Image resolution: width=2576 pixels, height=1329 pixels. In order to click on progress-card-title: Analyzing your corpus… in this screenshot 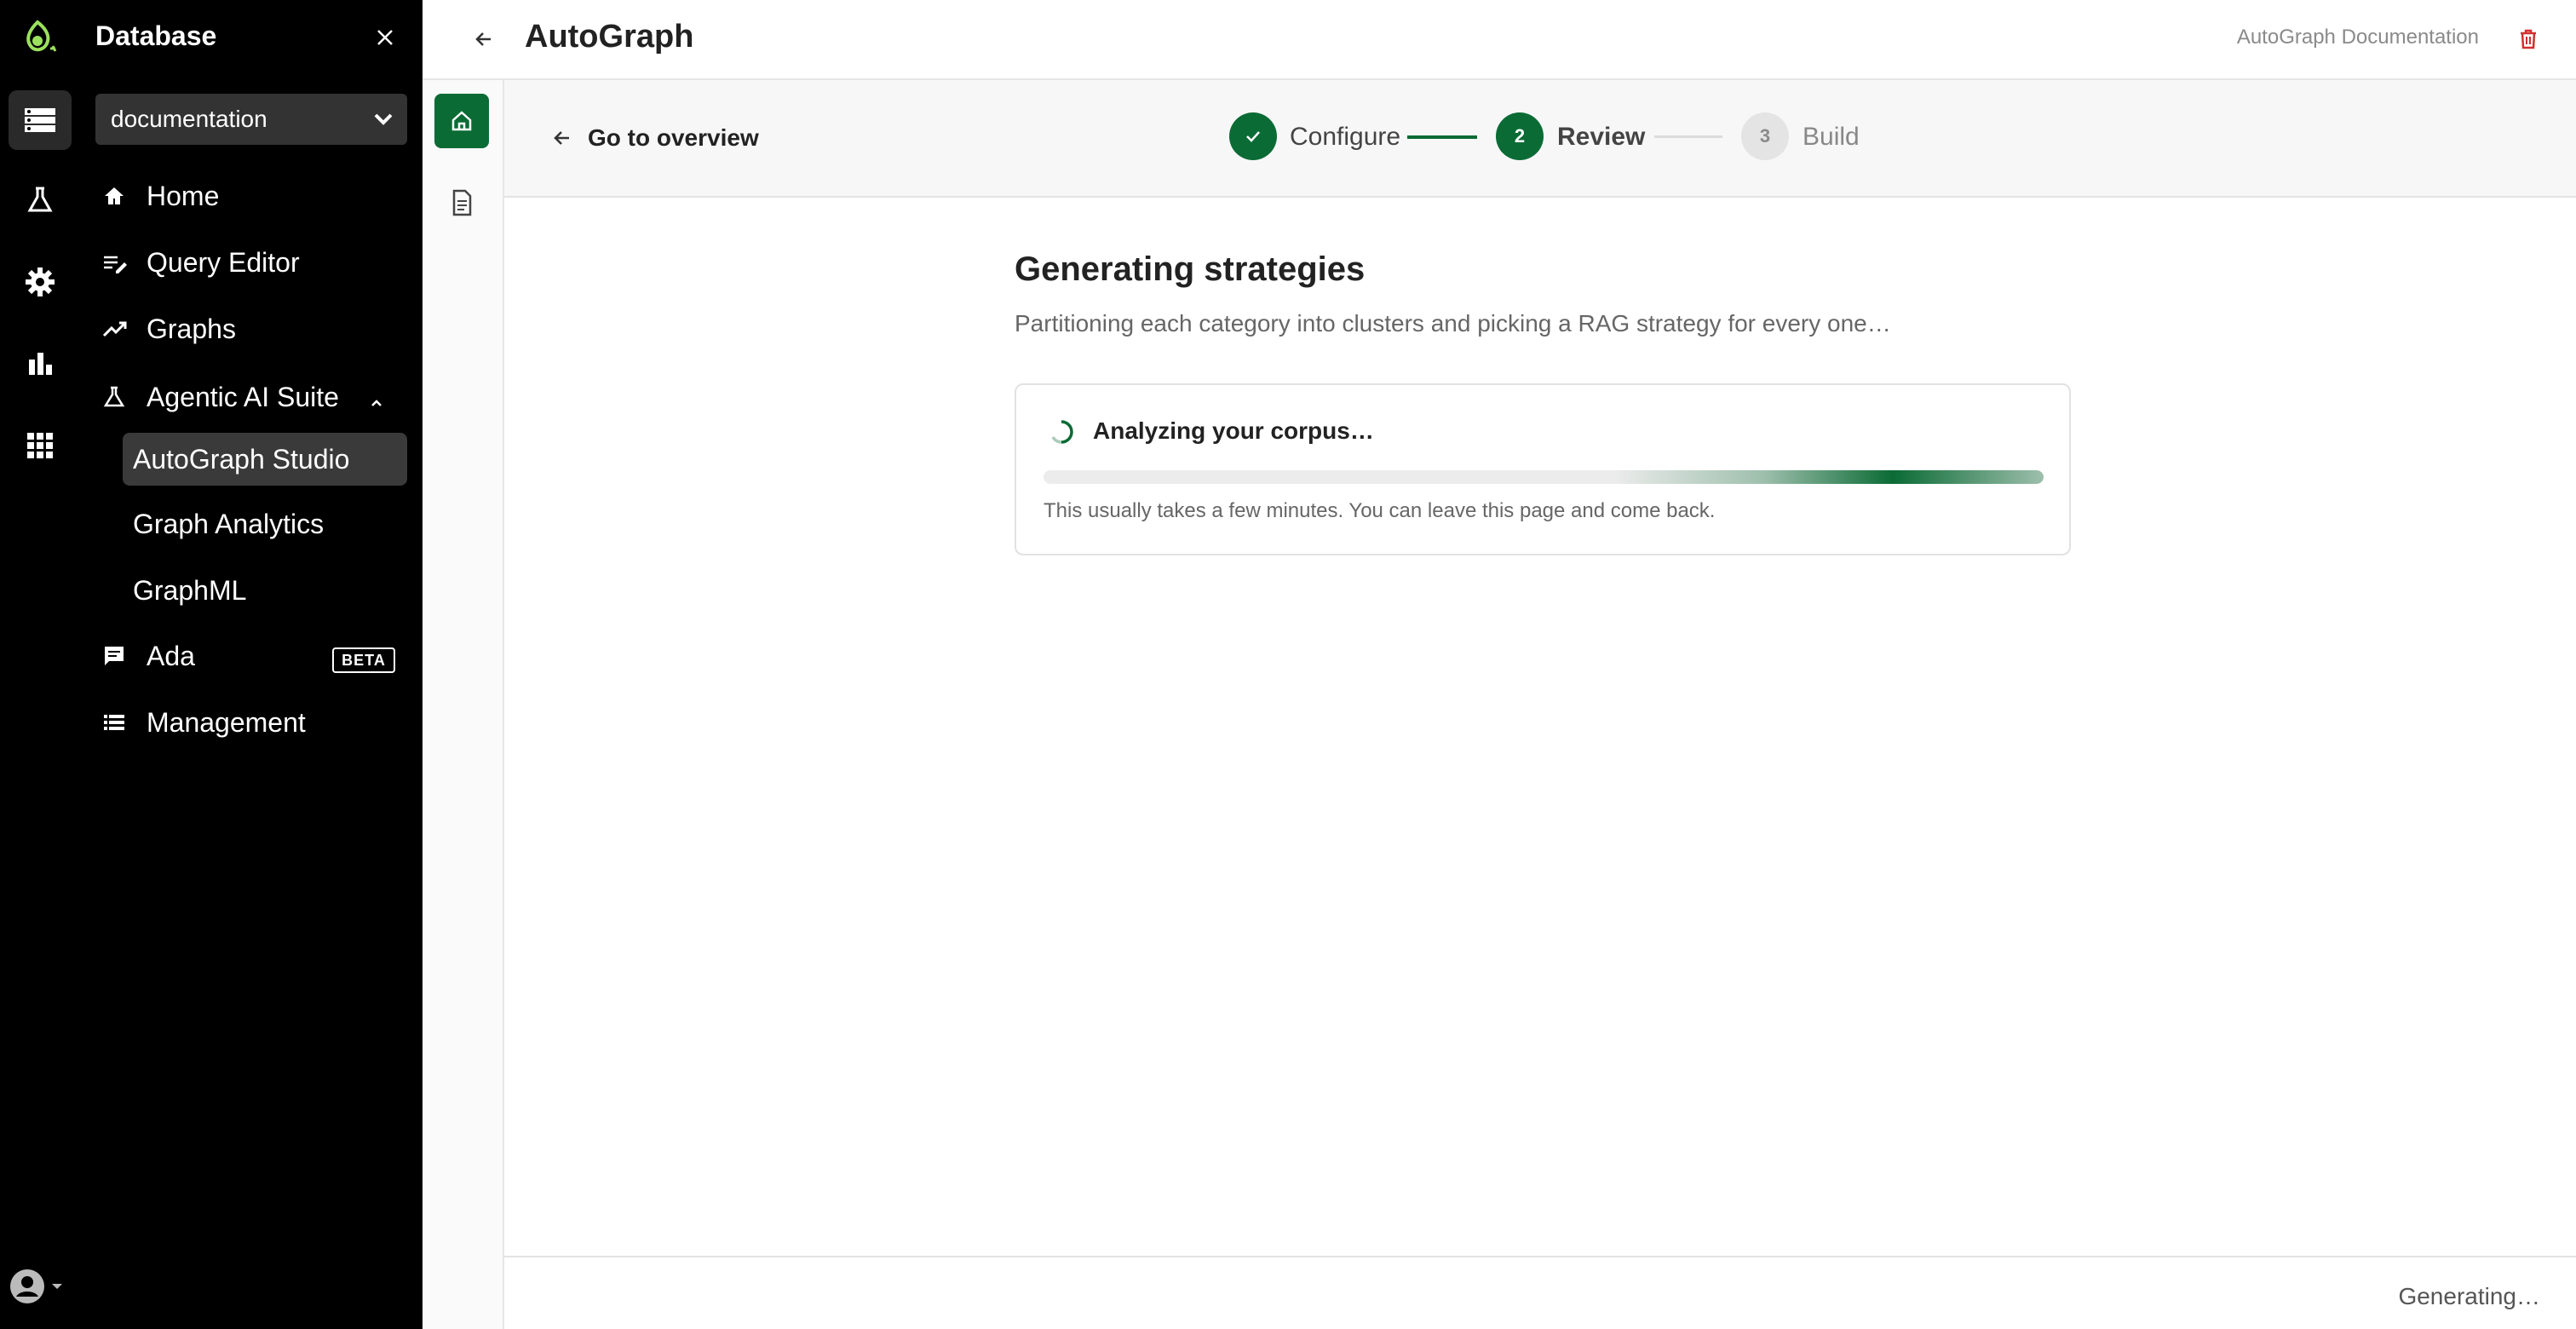, I will do `click(1234, 431)`.